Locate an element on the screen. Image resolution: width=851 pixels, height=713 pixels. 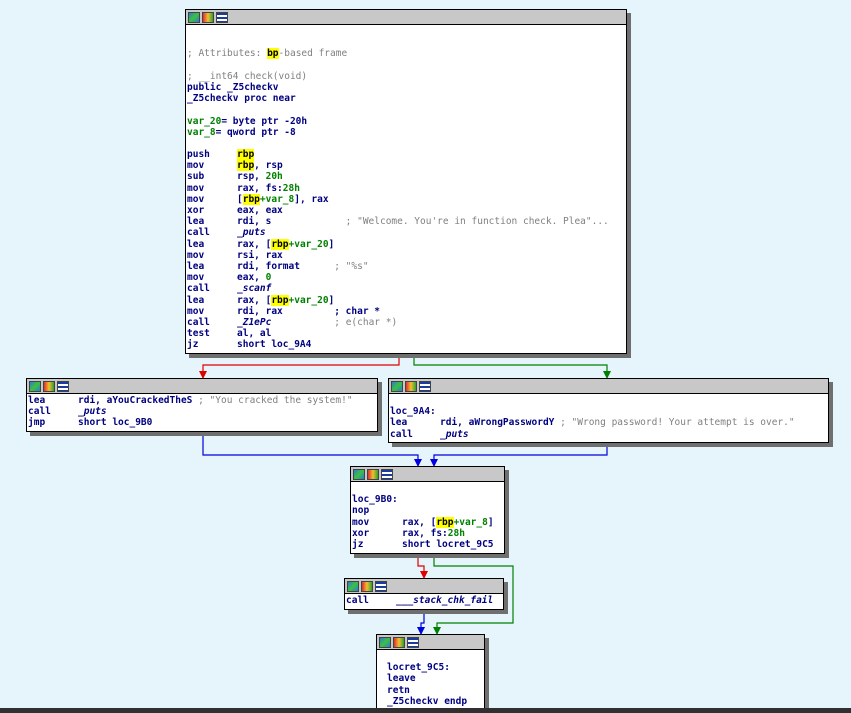
code-line: ; Attributes: bp-based frame is located at coordinates (406, 54).